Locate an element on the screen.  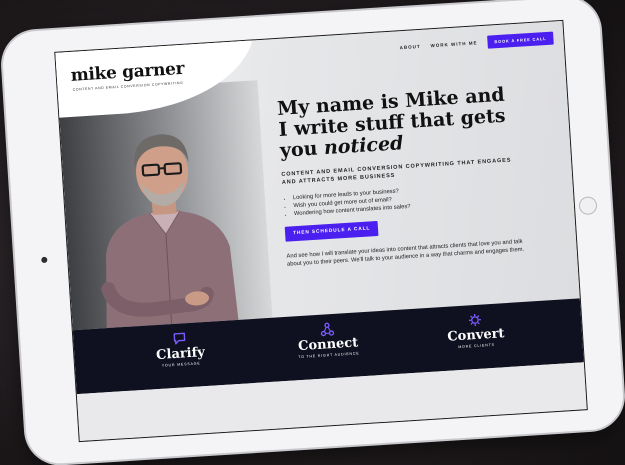
pillar-connect: Connect TO THE RIGHT AUDIENCE is located at coordinates (328, 340).